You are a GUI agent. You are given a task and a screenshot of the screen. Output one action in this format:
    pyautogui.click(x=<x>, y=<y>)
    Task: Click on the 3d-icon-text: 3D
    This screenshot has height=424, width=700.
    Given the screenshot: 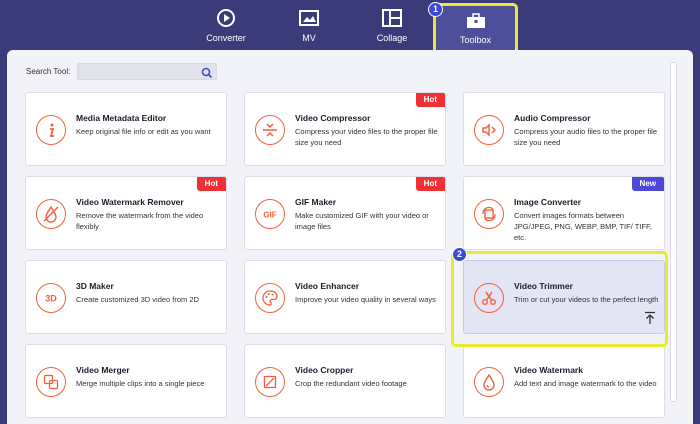 What is the action you would take?
    pyautogui.click(x=51, y=299)
    